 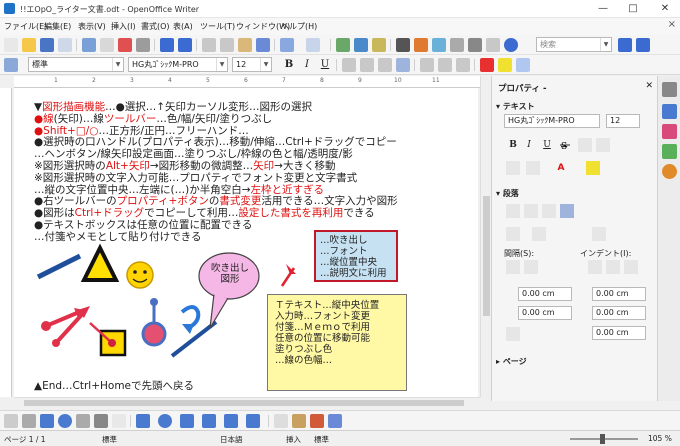 What do you see at coordinates (427, 65) in the screenshot?
I see `numbering-icon` at bounding box center [427, 65].